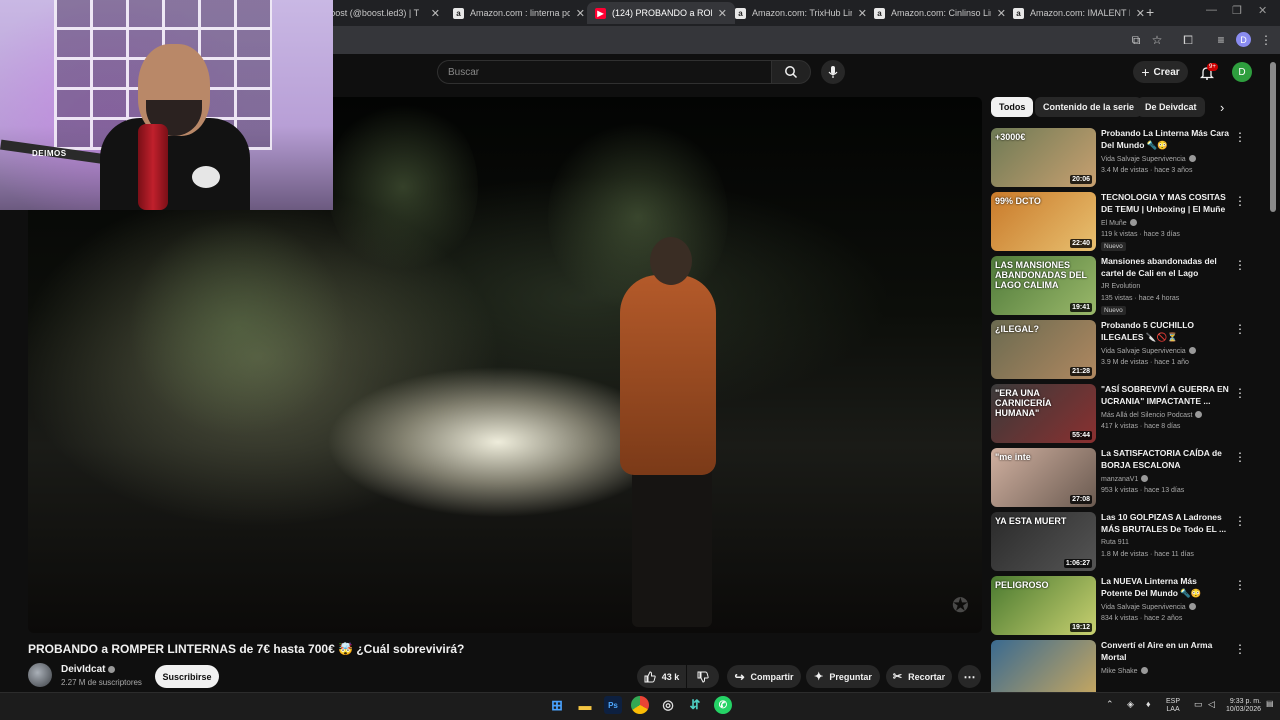  I want to click on search-button, so click(791, 72).